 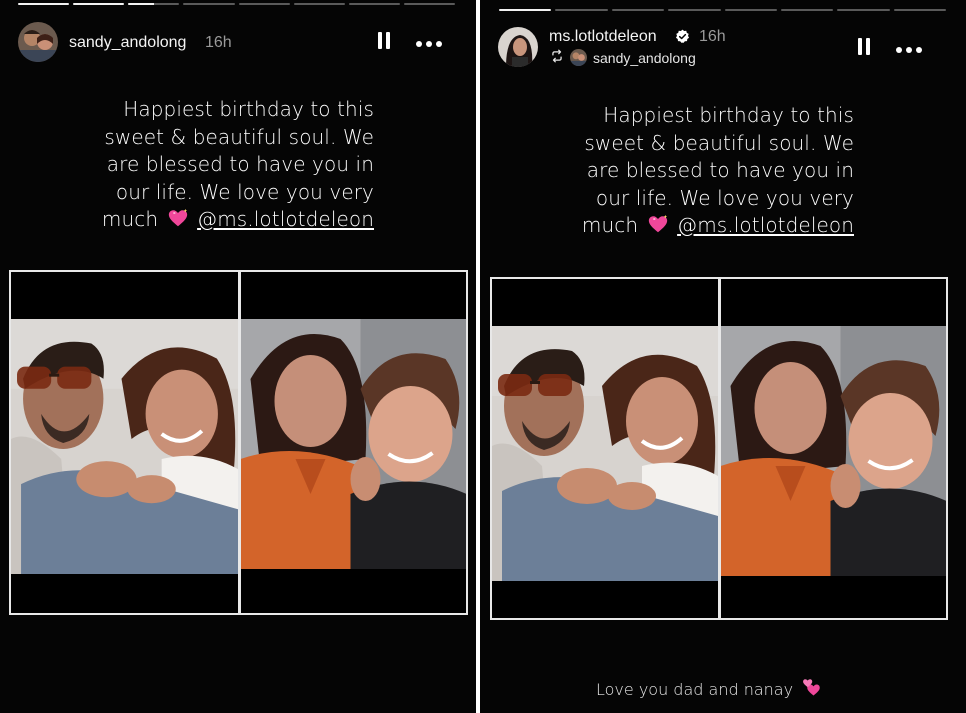 What do you see at coordinates (682, 36) in the screenshot?
I see `verified-badge-icon` at bounding box center [682, 36].